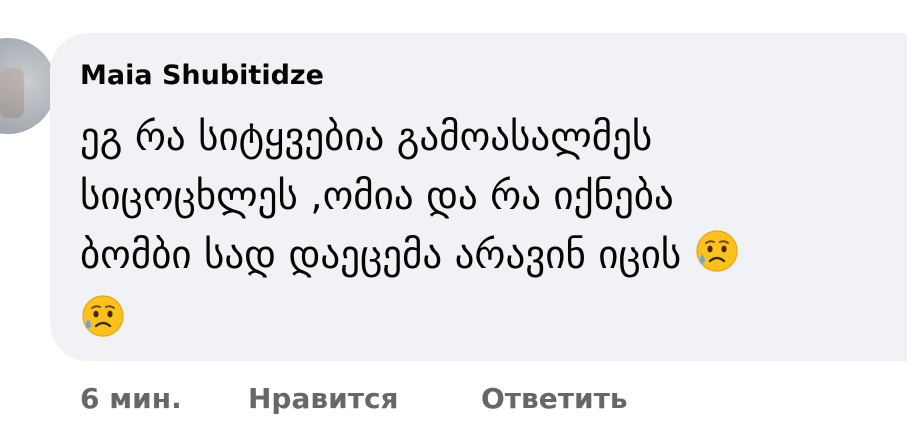  I want to click on like-button: Нравится, so click(323, 398).